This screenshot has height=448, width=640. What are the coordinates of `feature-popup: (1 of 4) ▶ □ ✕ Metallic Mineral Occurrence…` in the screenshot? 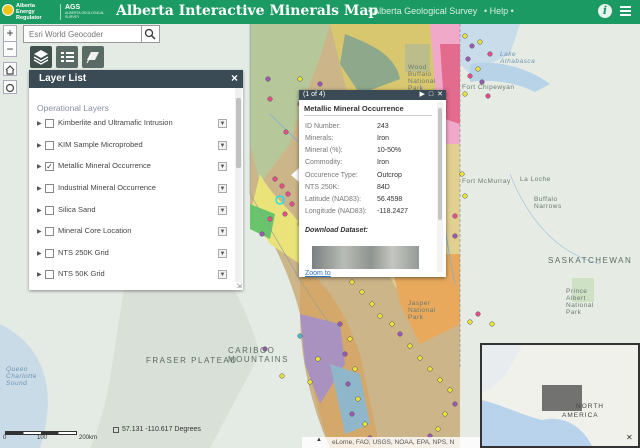 It's located at (372, 183).